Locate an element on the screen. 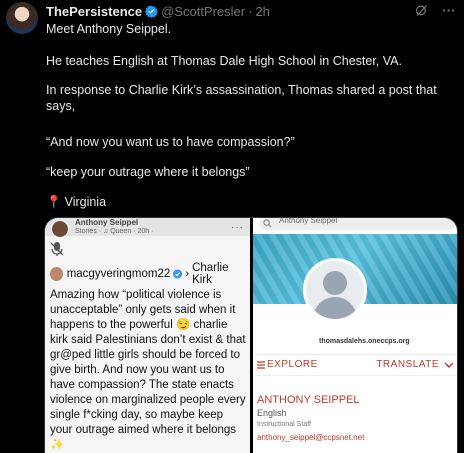 This screenshot has height=453, width=464. staff-email: anthony_seippel@ccpsnet.net is located at coordinates (311, 437).